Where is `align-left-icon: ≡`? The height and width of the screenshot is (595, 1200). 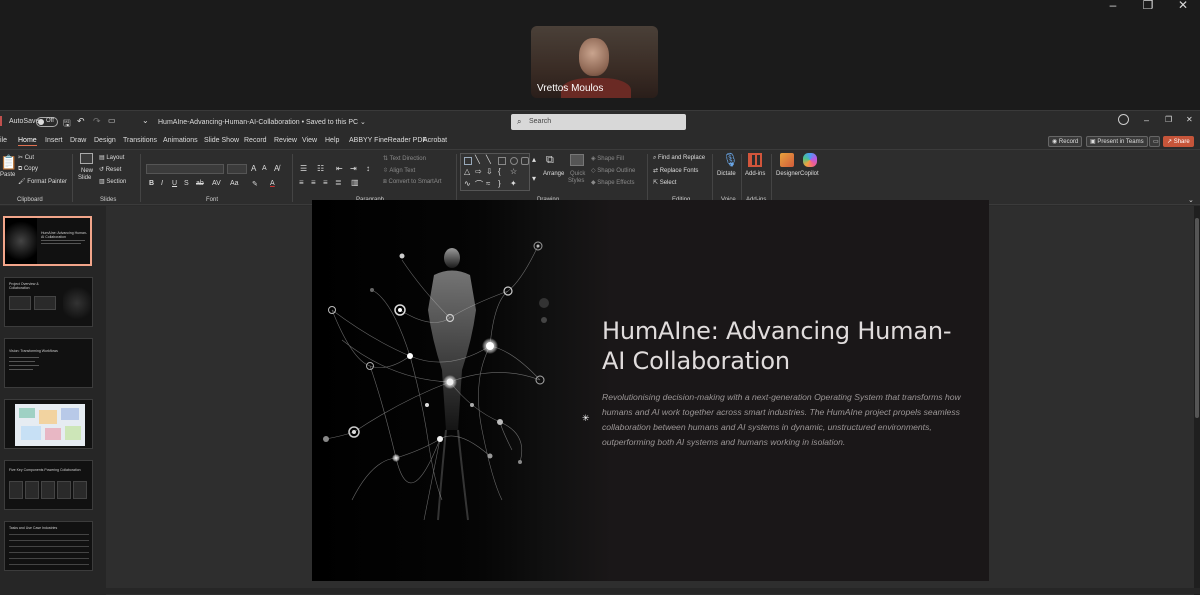 align-left-icon: ≡ is located at coordinates (301, 182).